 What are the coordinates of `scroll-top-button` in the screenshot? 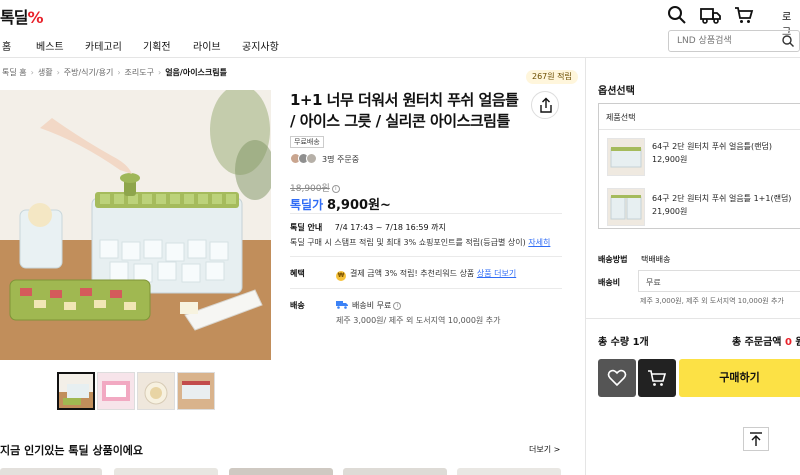 It's located at (756, 439).